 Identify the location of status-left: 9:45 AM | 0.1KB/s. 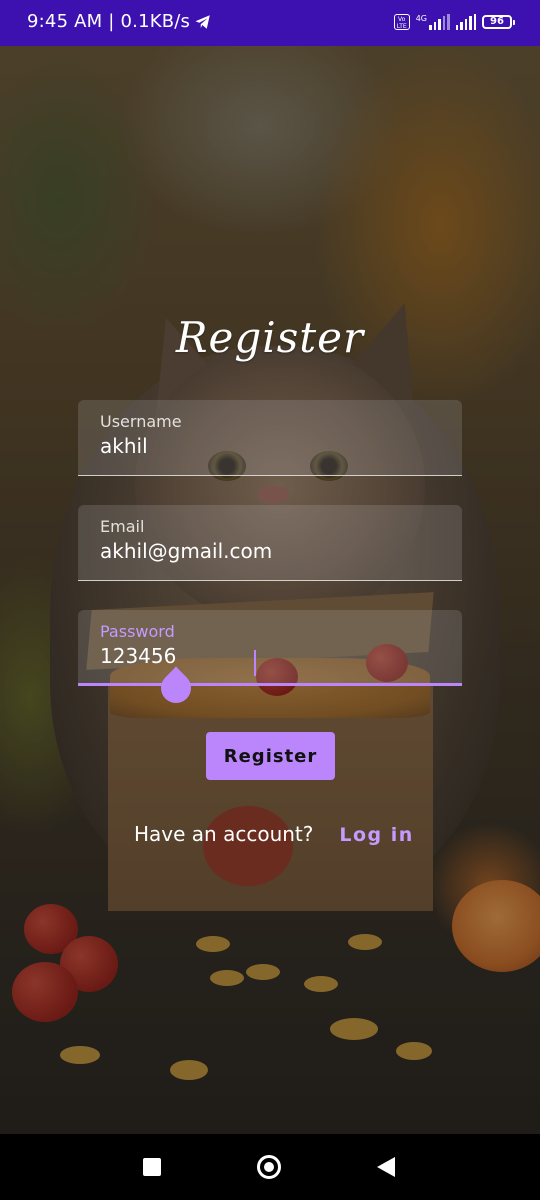
(119, 21).